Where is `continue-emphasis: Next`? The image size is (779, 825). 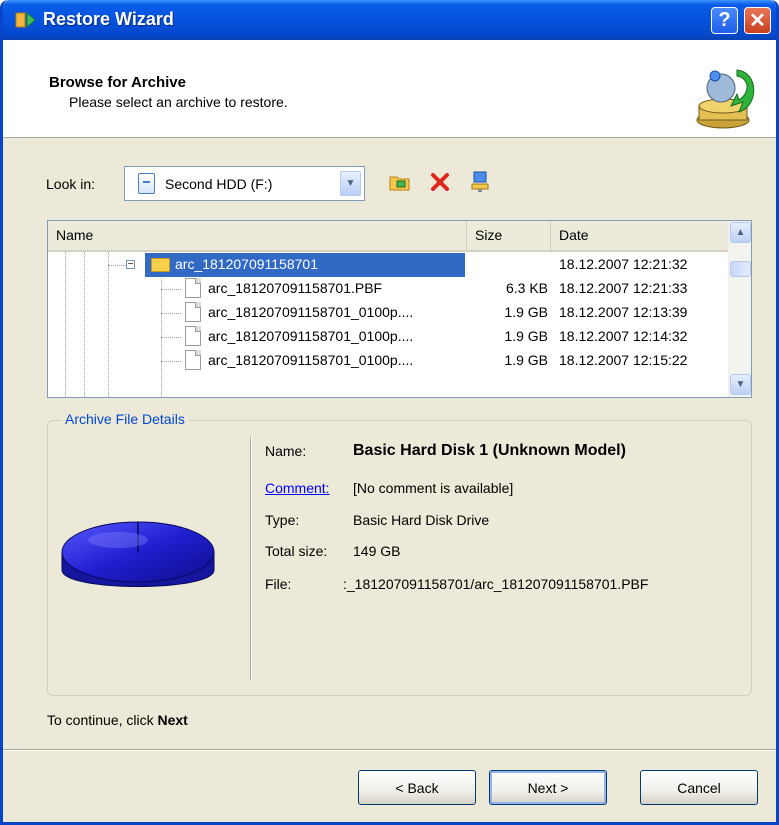
continue-emphasis: Next is located at coordinates (172, 720).